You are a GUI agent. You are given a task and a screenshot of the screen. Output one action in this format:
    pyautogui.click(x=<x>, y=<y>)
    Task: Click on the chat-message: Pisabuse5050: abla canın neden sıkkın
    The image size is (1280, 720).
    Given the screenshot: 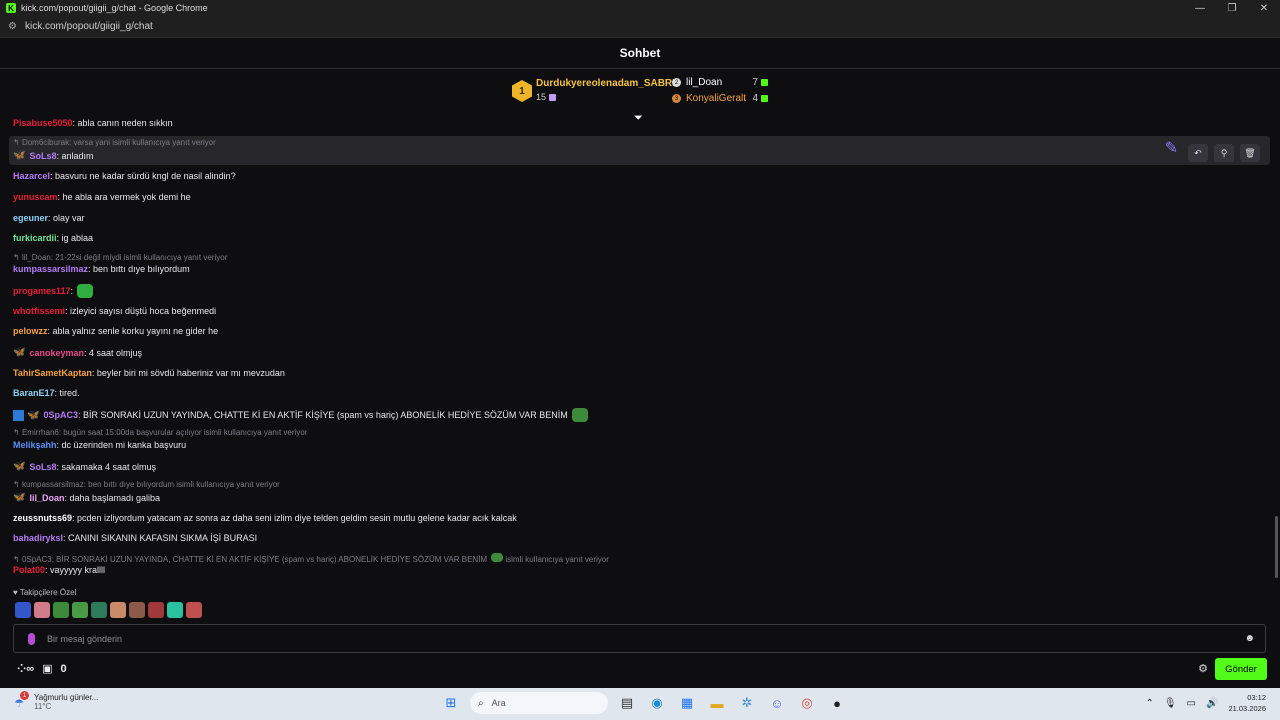 What is the action you would take?
    pyautogui.click(x=93, y=123)
    